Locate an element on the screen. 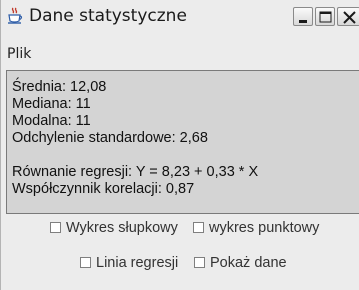  minimize-button is located at coordinates (303, 16).